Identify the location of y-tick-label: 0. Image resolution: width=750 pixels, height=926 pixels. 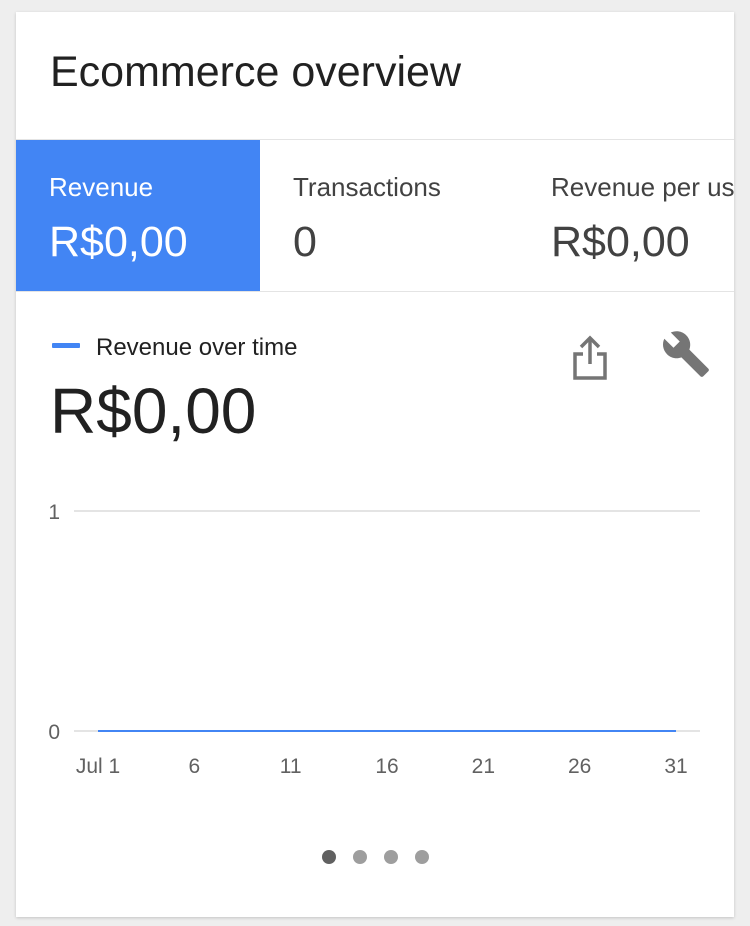
(54, 732).